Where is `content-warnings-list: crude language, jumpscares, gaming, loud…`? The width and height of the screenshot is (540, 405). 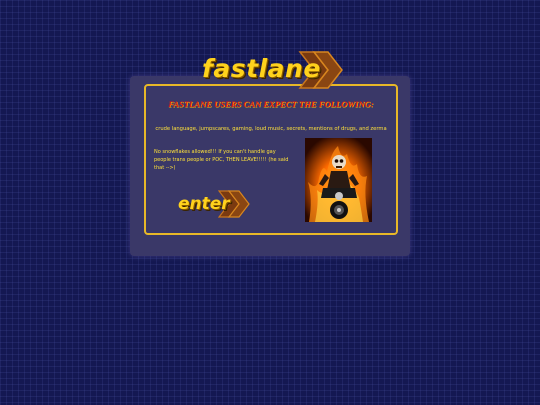
content-warnings-list: crude language, jumpscares, gaming, loud… is located at coordinates (271, 129).